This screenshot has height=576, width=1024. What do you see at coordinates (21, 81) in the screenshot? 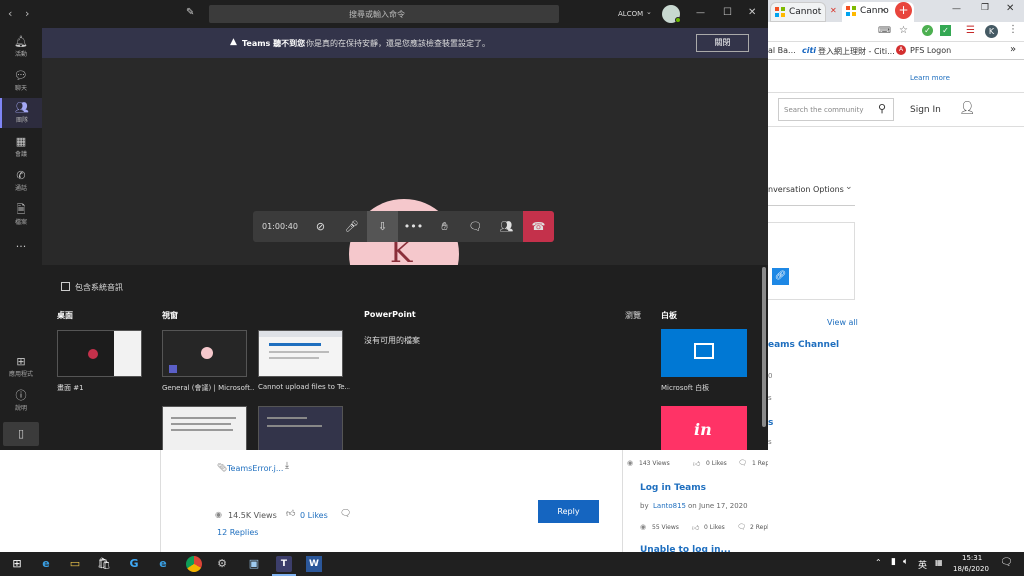
I see `rail-item-chat: 💬︎ 聊天` at bounding box center [21, 81].